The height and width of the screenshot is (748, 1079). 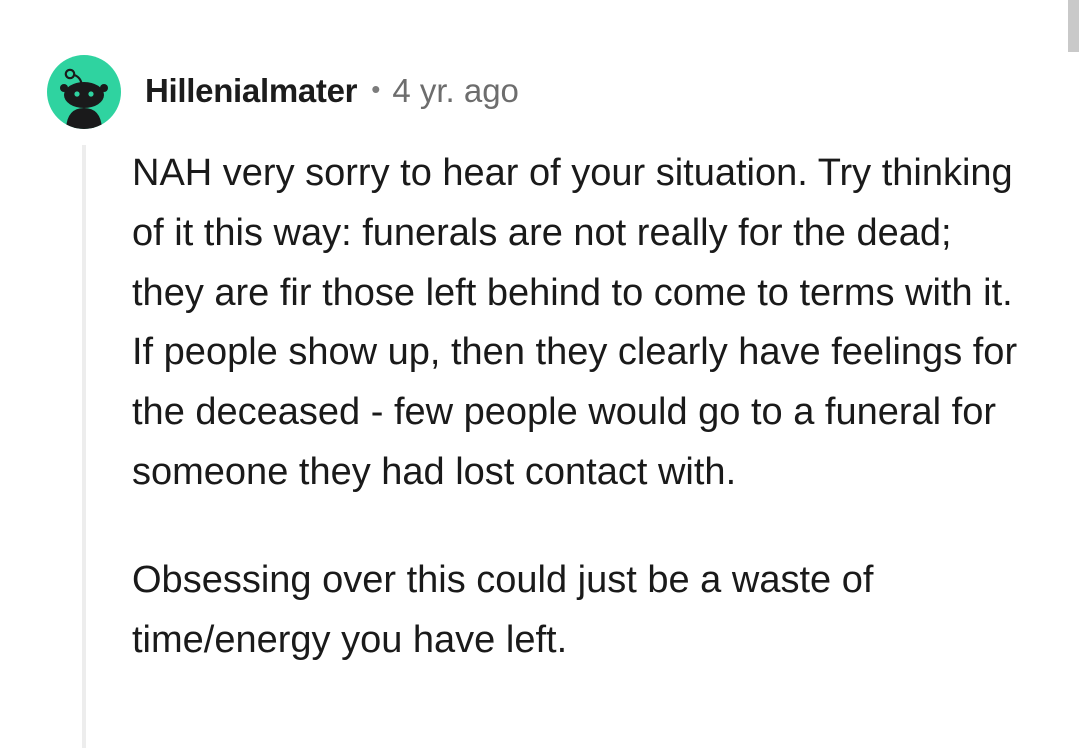 I want to click on thread-line, so click(x=84, y=446).